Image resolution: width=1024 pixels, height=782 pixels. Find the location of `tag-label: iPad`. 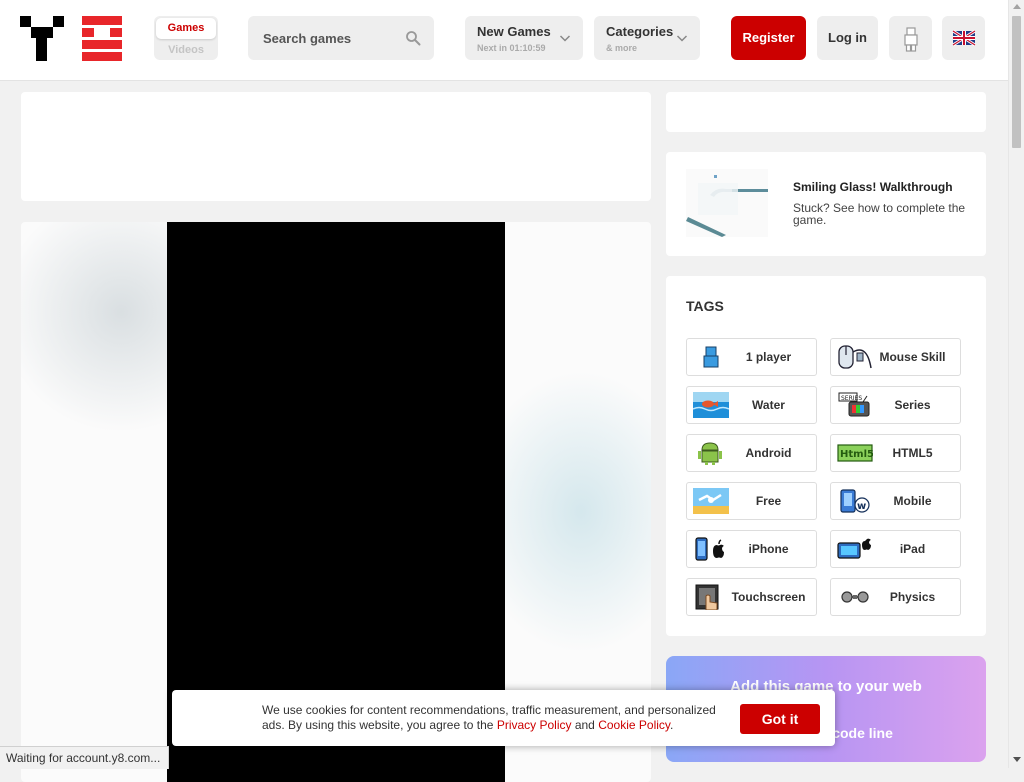

tag-label: iPad is located at coordinates (912, 549).